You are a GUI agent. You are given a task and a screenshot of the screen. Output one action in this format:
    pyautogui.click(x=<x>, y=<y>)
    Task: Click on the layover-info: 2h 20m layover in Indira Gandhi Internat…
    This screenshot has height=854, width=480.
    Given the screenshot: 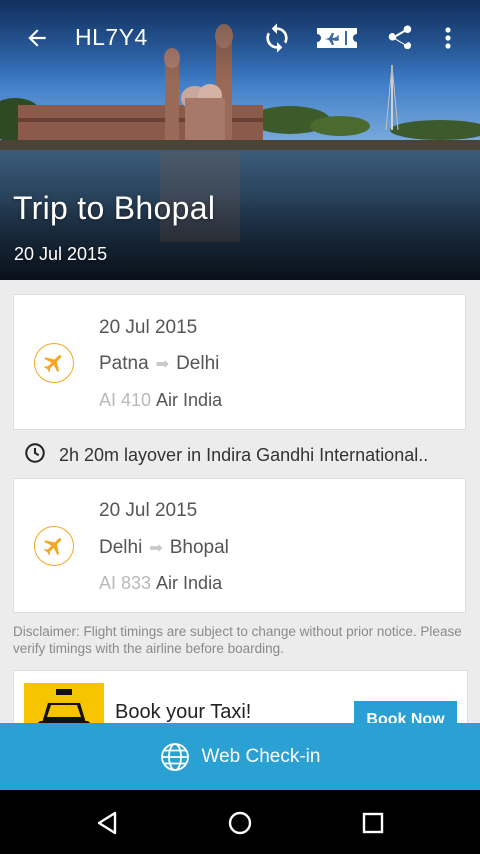 What is the action you would take?
    pyautogui.click(x=244, y=455)
    